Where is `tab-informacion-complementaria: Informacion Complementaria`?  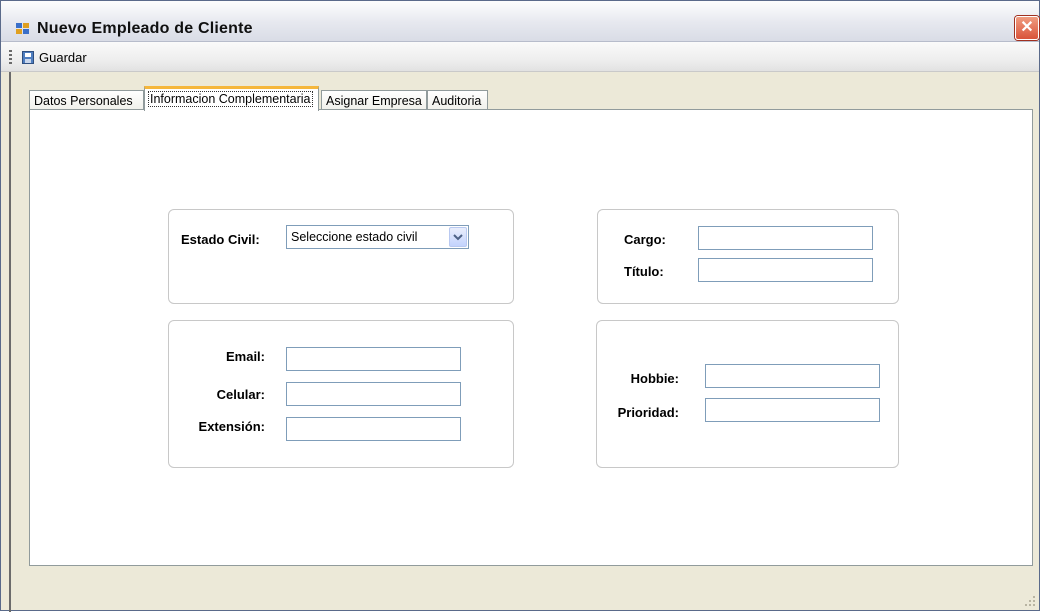 tab-informacion-complementaria: Informacion Complementaria is located at coordinates (231, 98).